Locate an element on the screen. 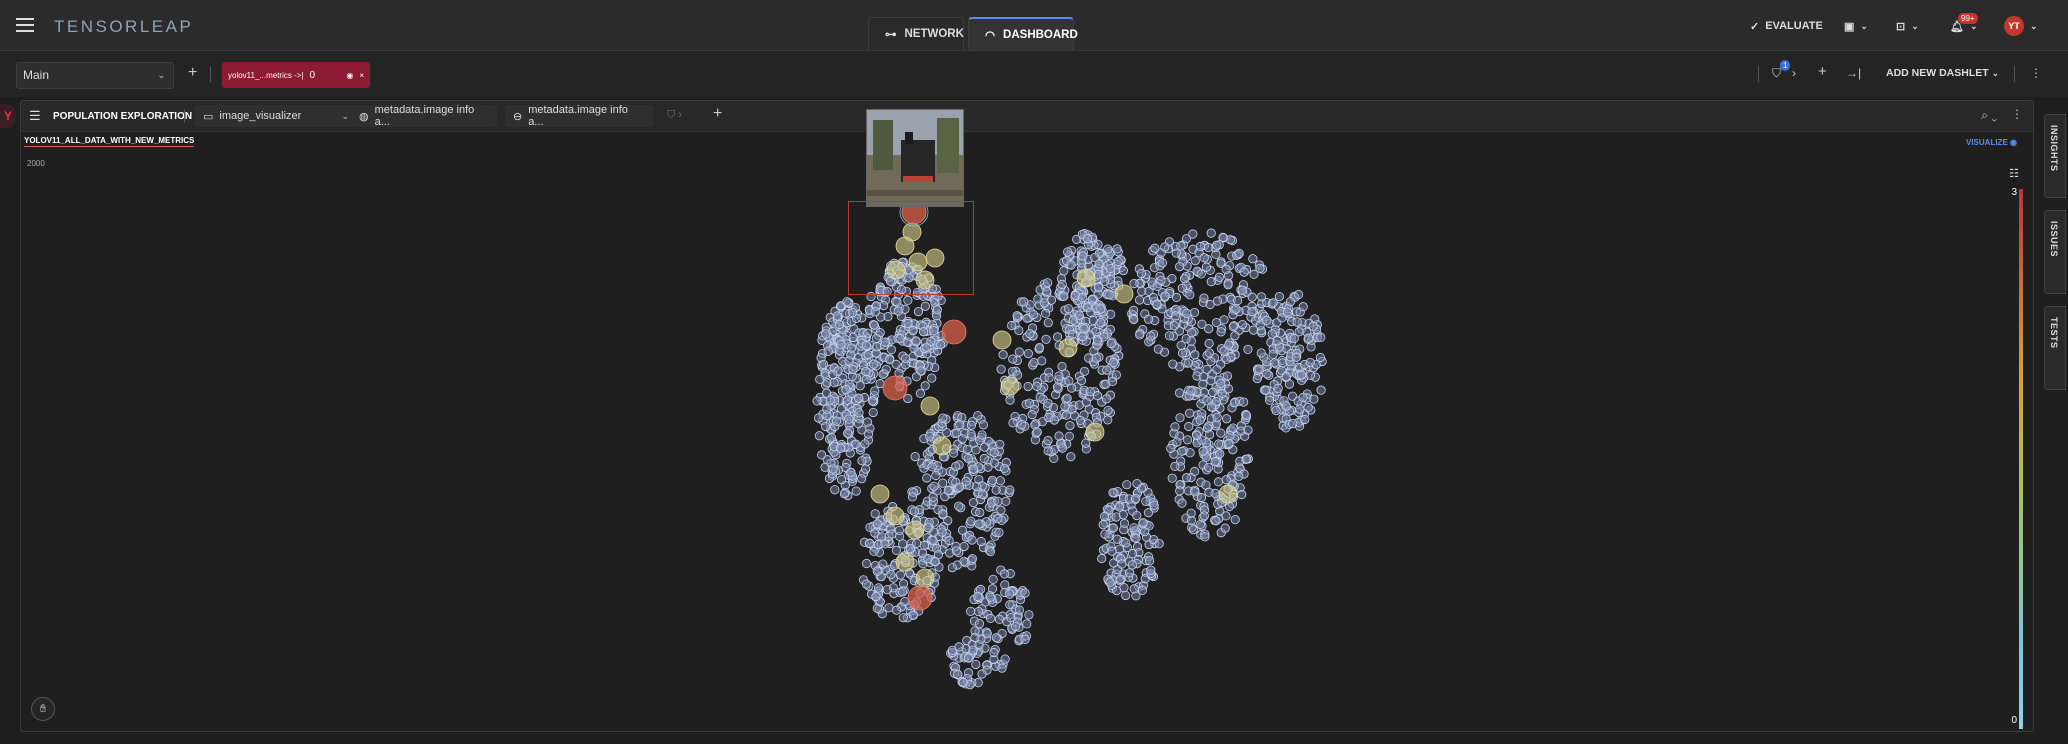  image-icon: ▭ is located at coordinates (208, 116).